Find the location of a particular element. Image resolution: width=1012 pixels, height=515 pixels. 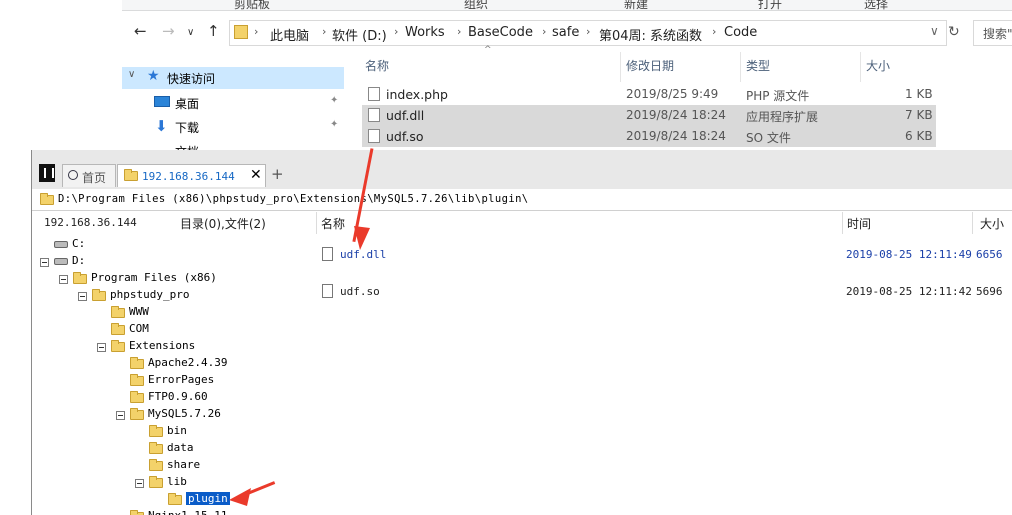

file-type: 应用程序扩展 is located at coordinates (782, 117).